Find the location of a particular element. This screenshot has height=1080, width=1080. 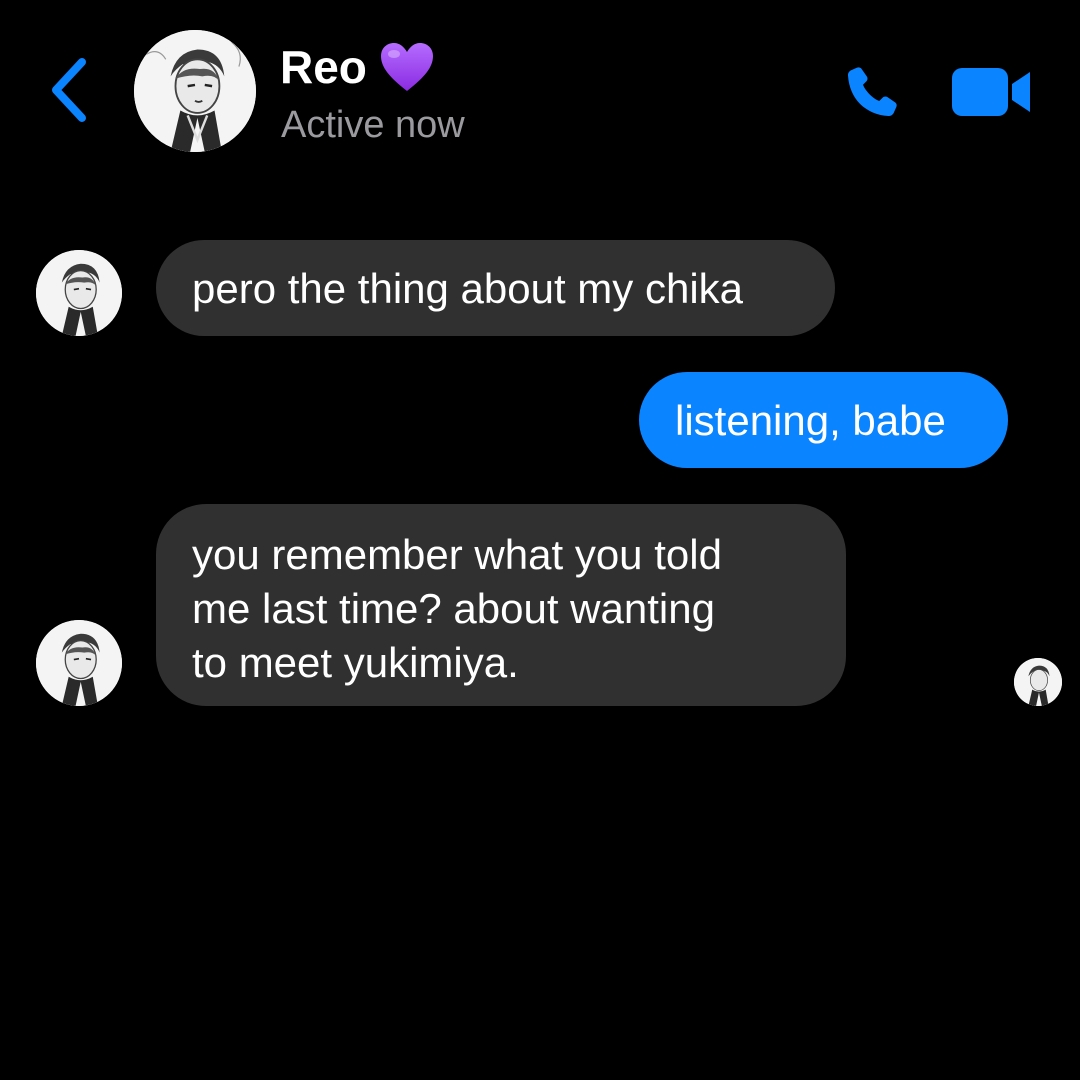

message-text: listening, babe is located at coordinates (810, 420).